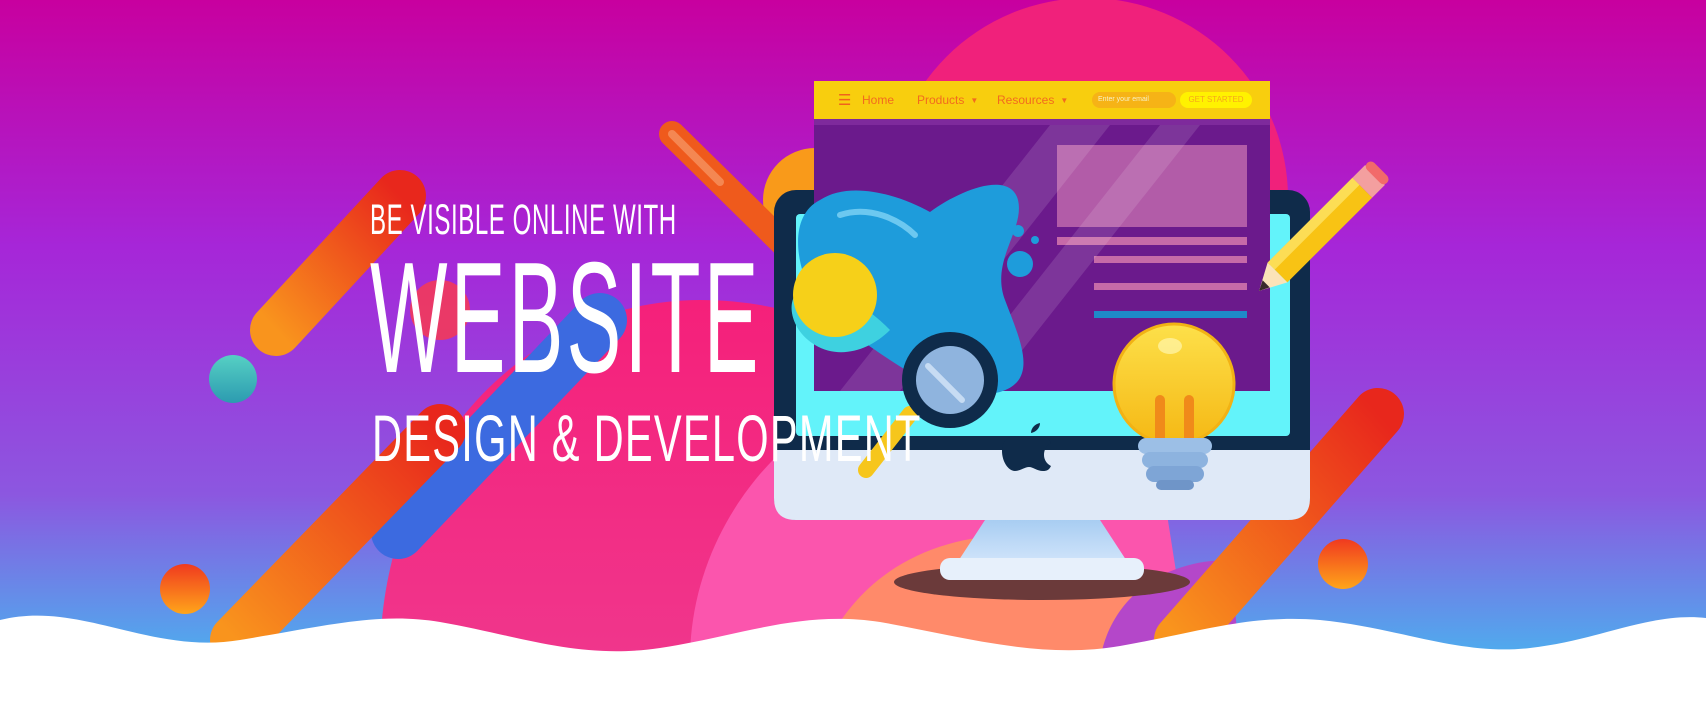 The height and width of the screenshot is (706, 1706). Describe the element at coordinates (941, 100) in the screenshot. I see `mock-nav-products-label: Products` at that location.